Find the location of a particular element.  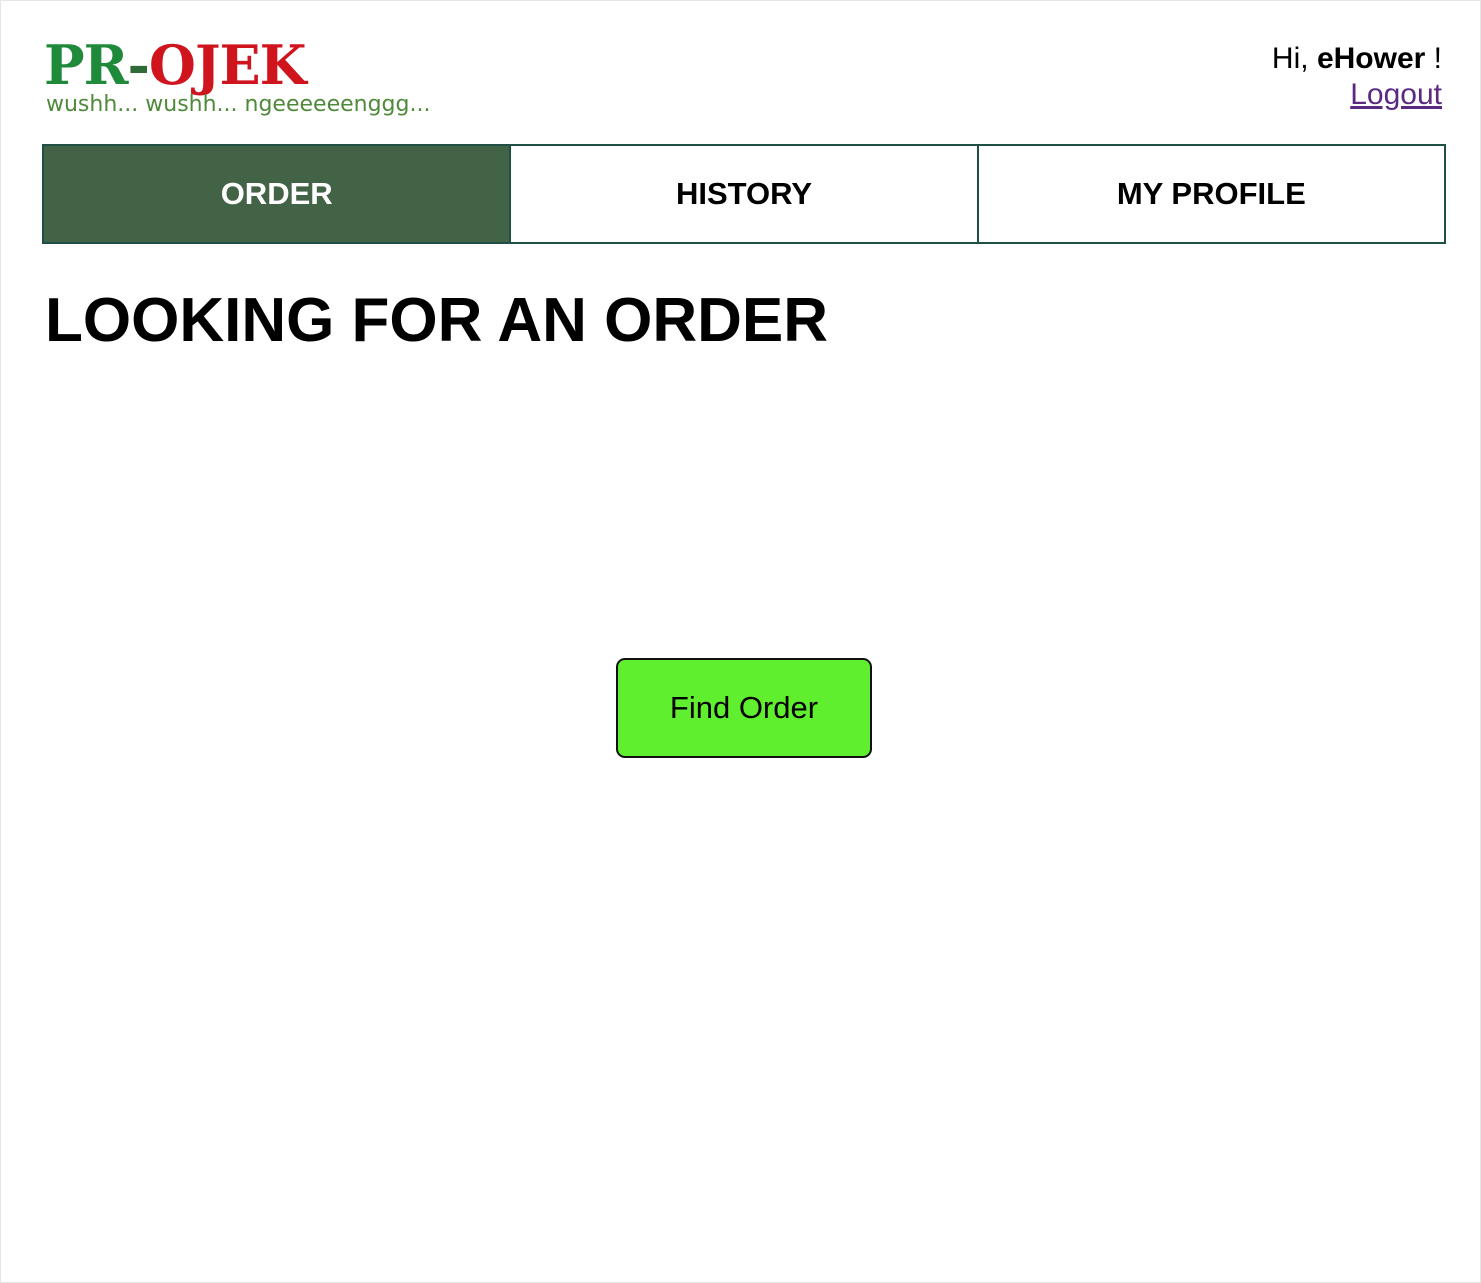

find-order-button: Find Order is located at coordinates (744, 708).